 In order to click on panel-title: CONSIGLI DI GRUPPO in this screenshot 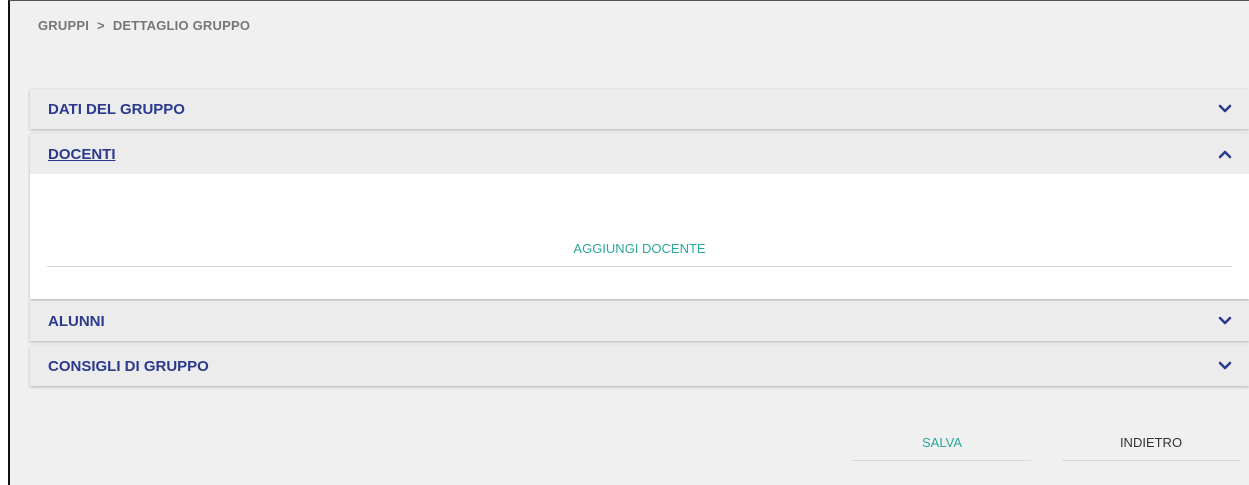, I will do `click(128, 366)`.